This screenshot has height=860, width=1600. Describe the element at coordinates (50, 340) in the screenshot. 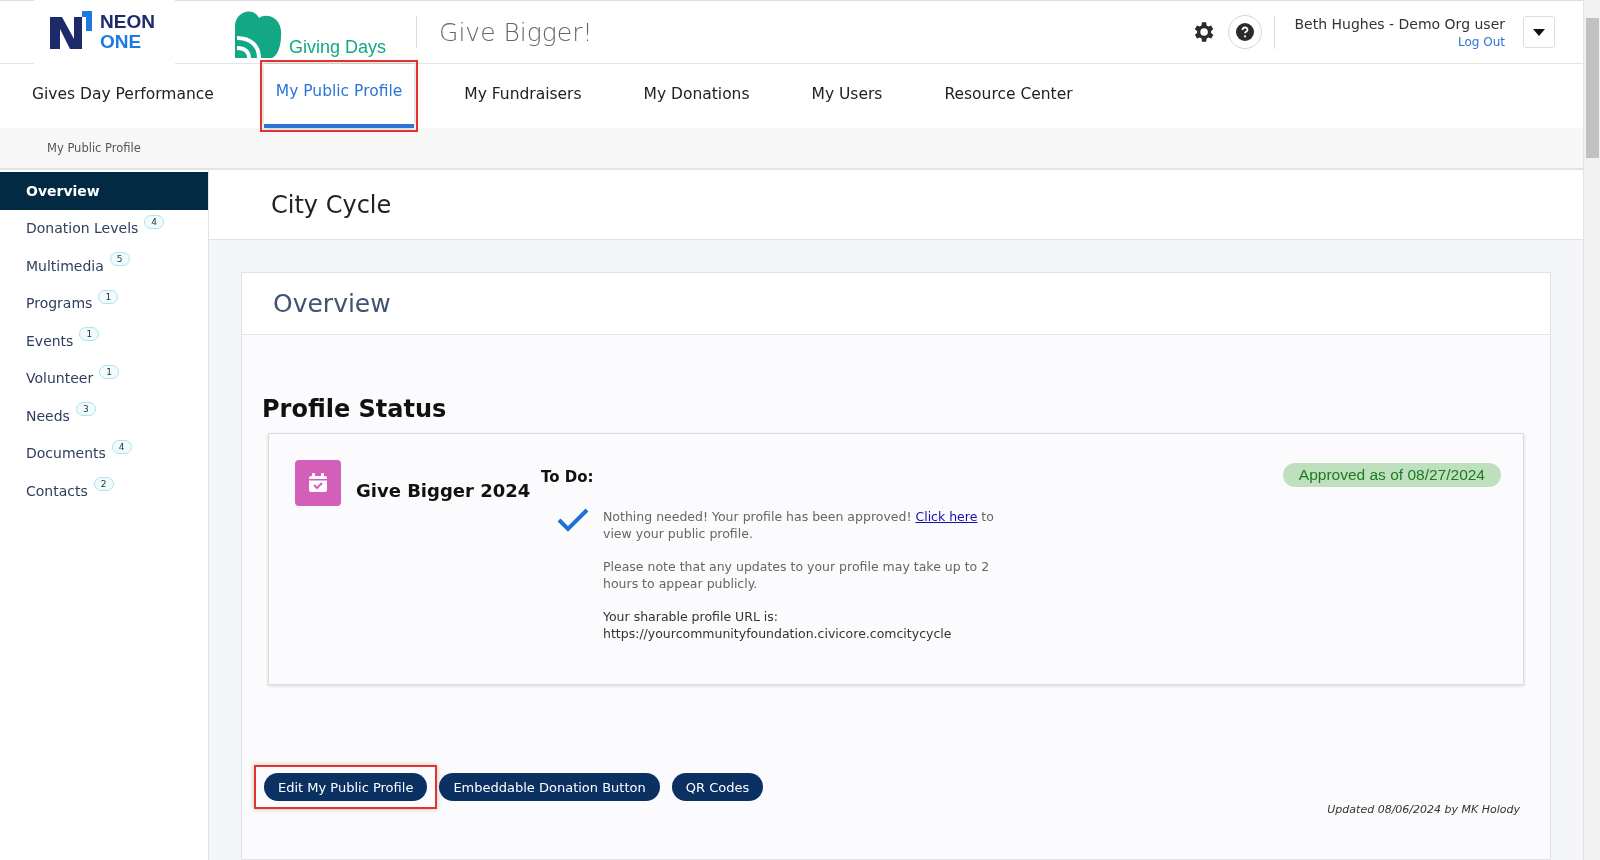

I see `sidebar-label: Events` at that location.